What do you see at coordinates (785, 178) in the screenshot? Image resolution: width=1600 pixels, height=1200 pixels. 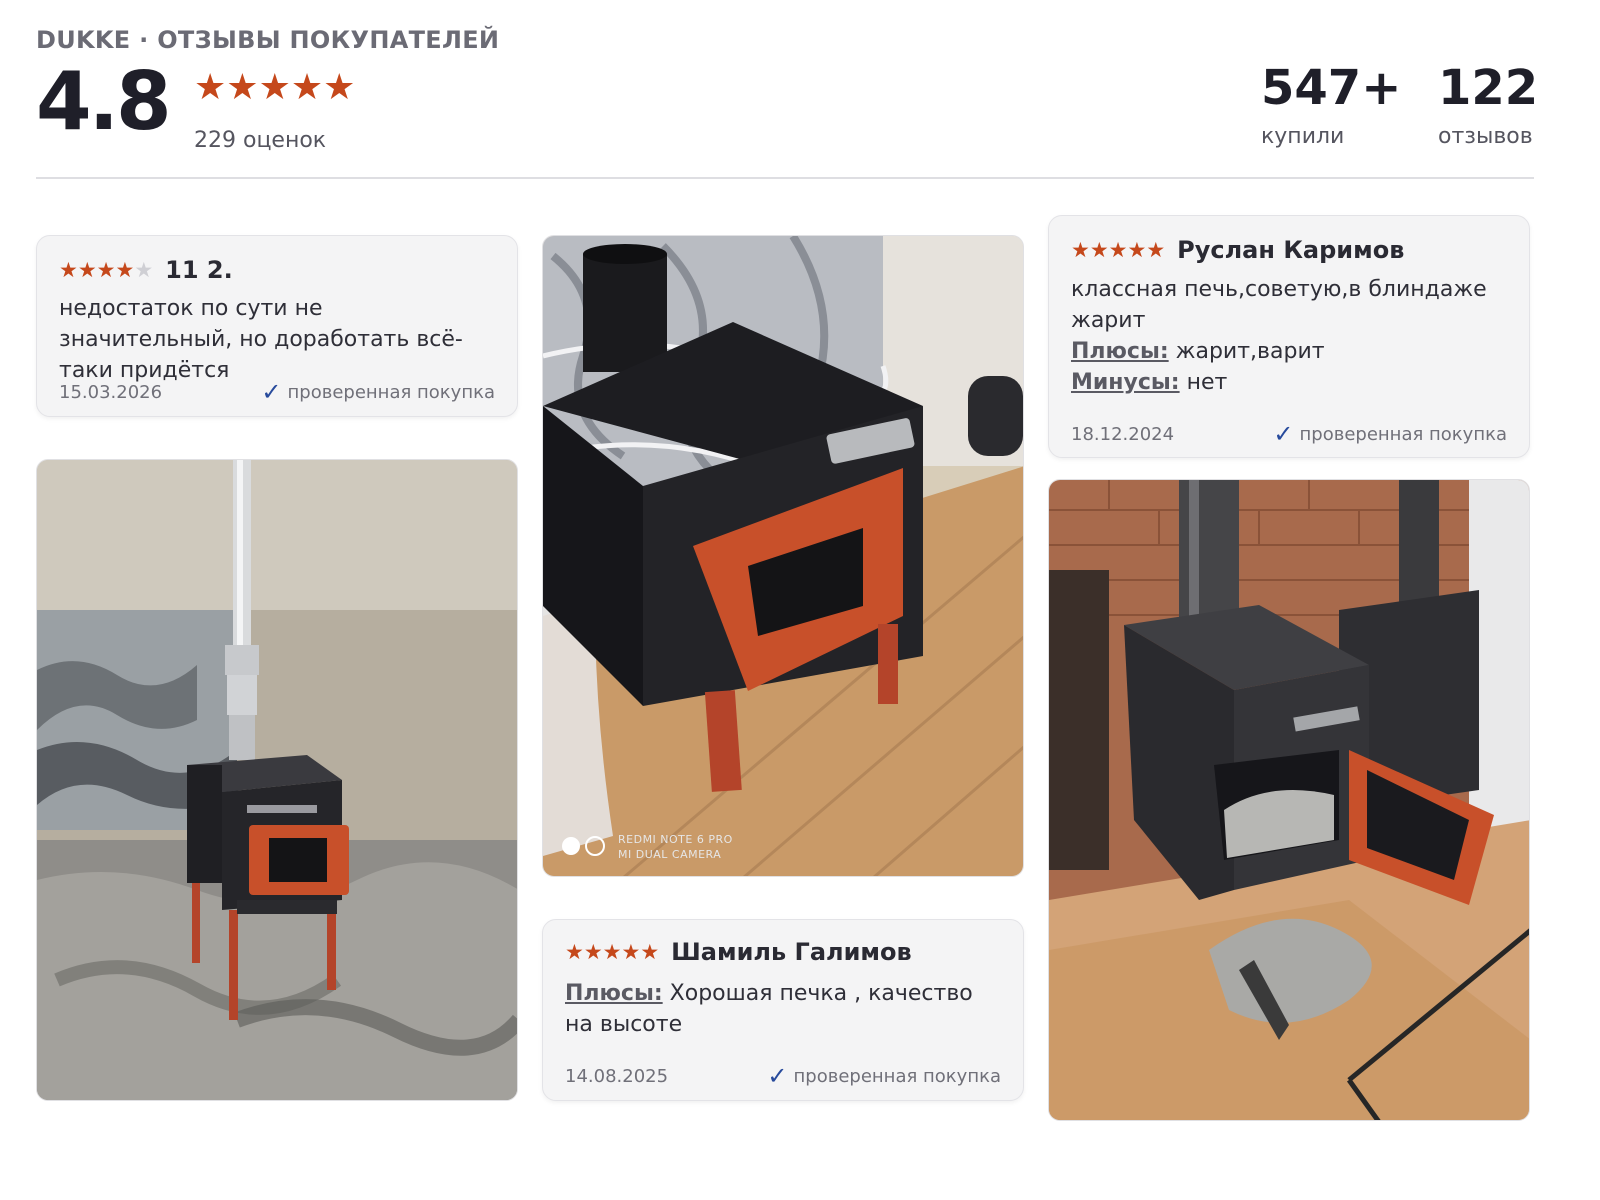 I see `header-divider` at bounding box center [785, 178].